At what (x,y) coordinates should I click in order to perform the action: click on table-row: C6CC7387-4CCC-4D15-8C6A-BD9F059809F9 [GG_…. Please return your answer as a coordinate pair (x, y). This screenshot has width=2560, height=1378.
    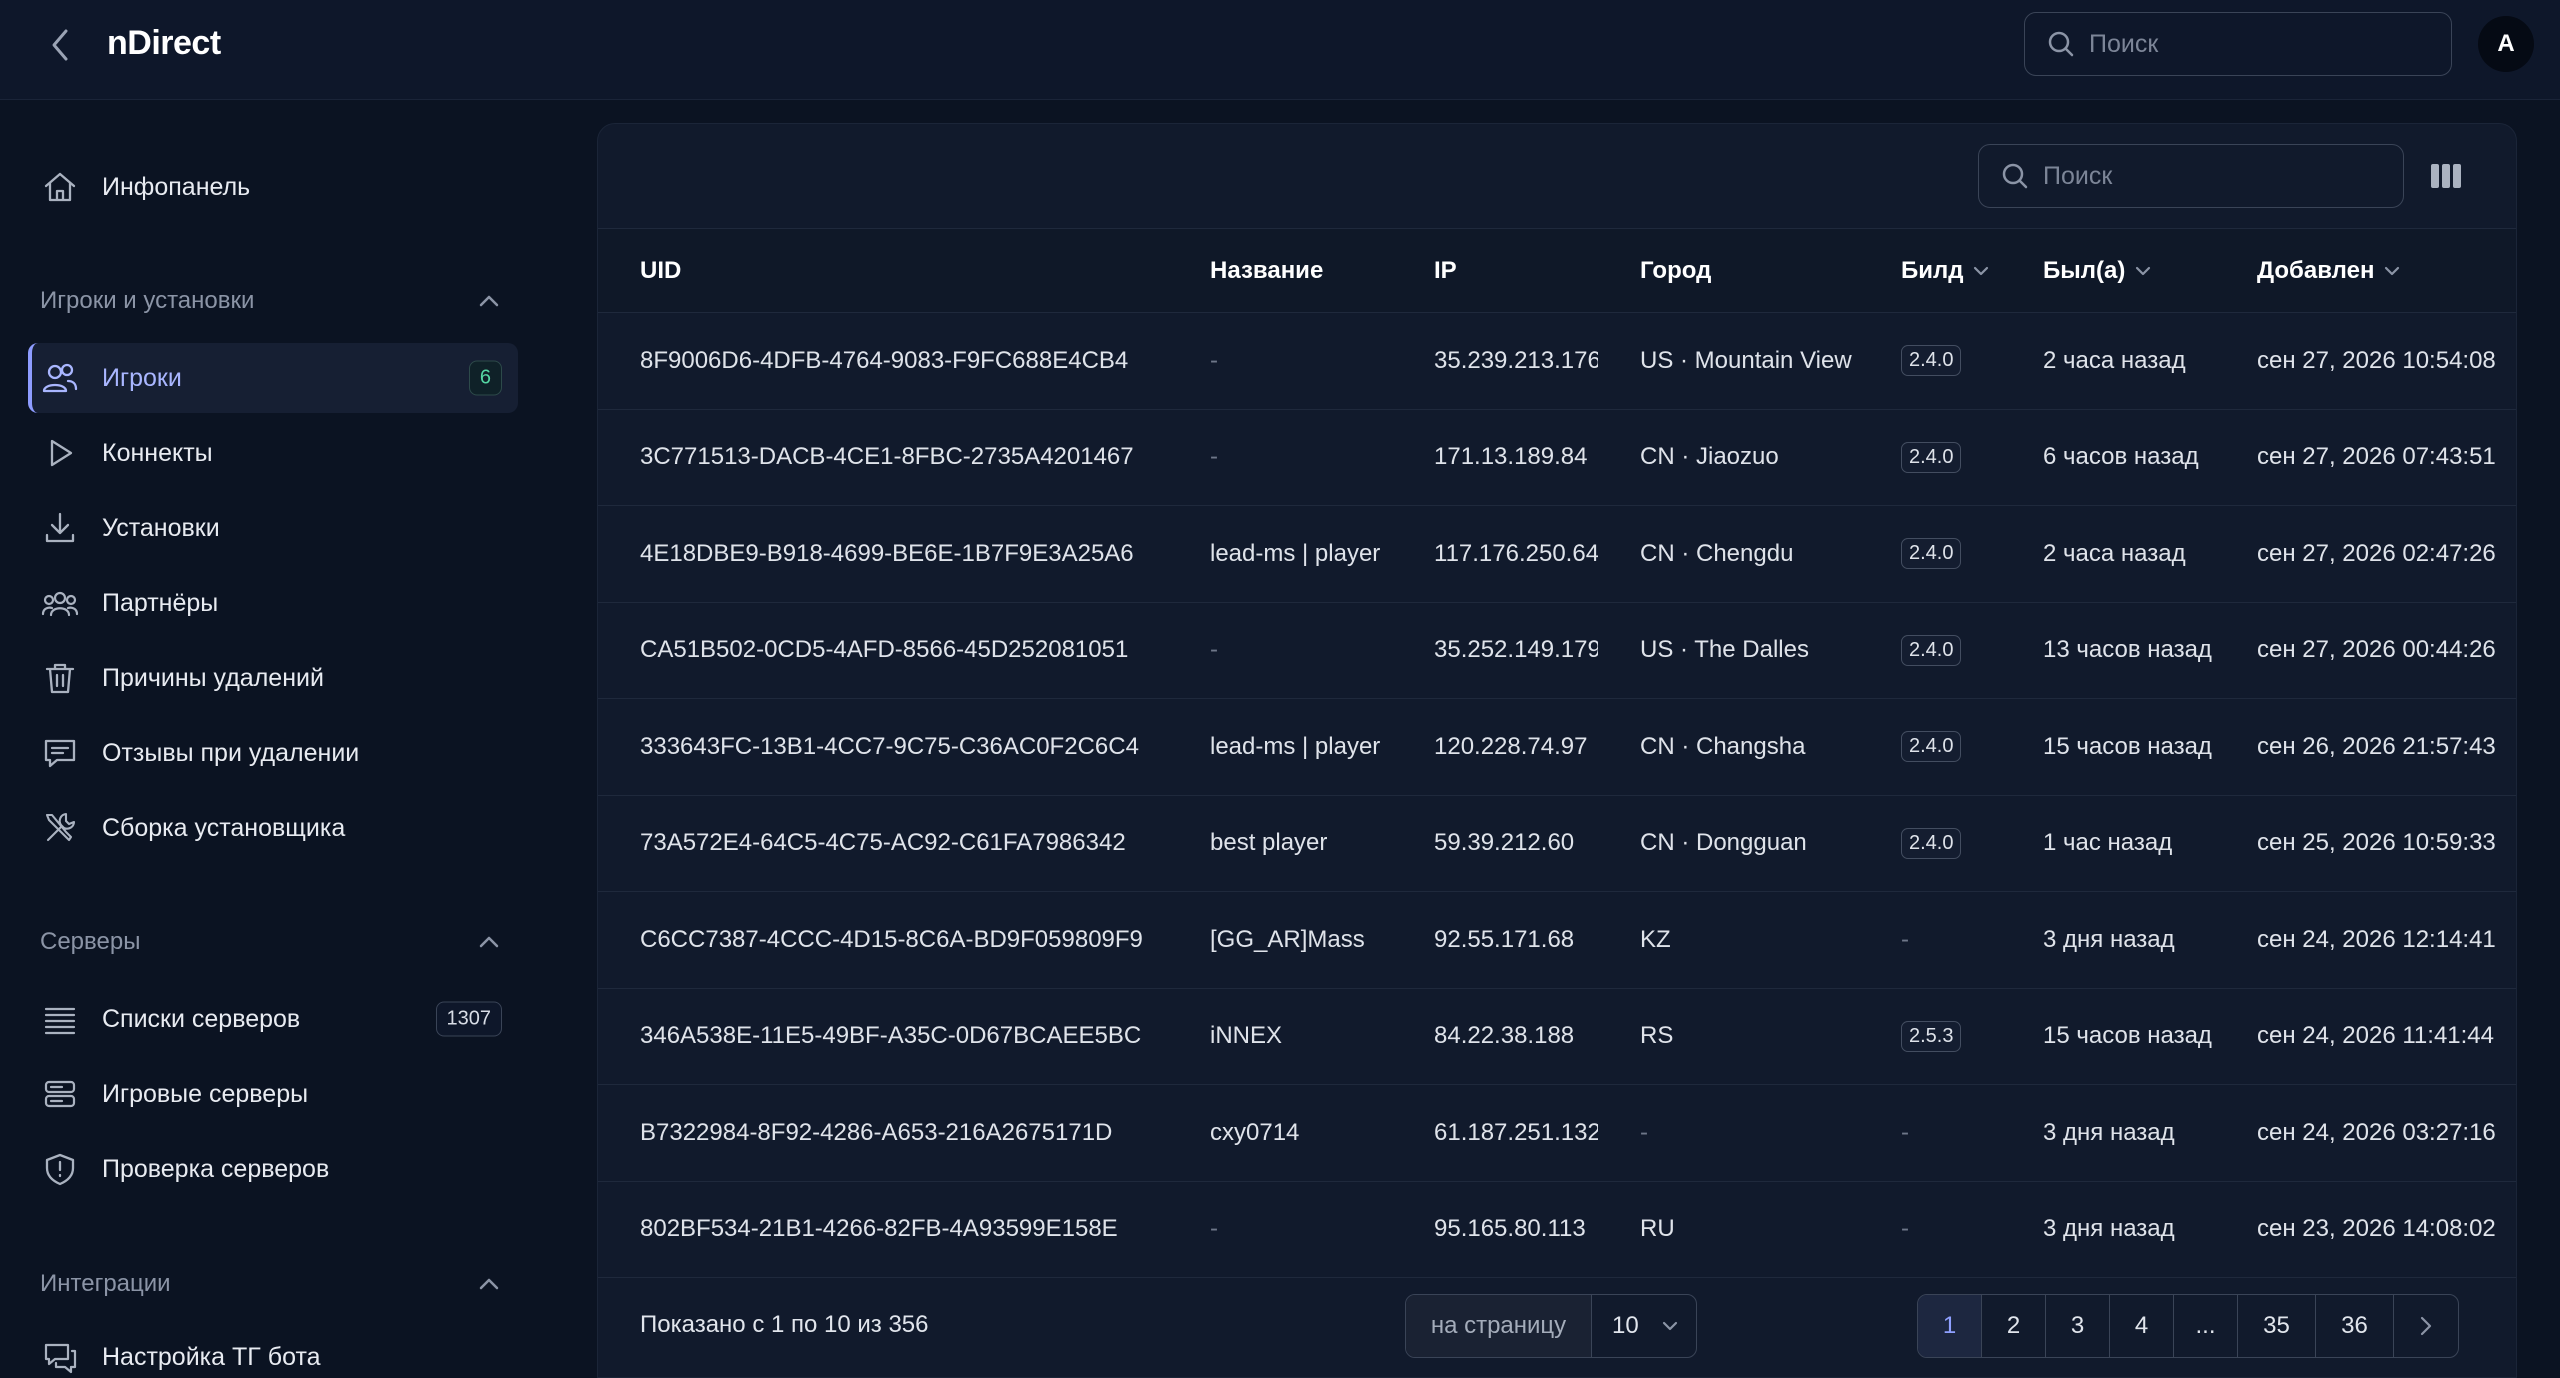
    Looking at the image, I should click on (1557, 940).